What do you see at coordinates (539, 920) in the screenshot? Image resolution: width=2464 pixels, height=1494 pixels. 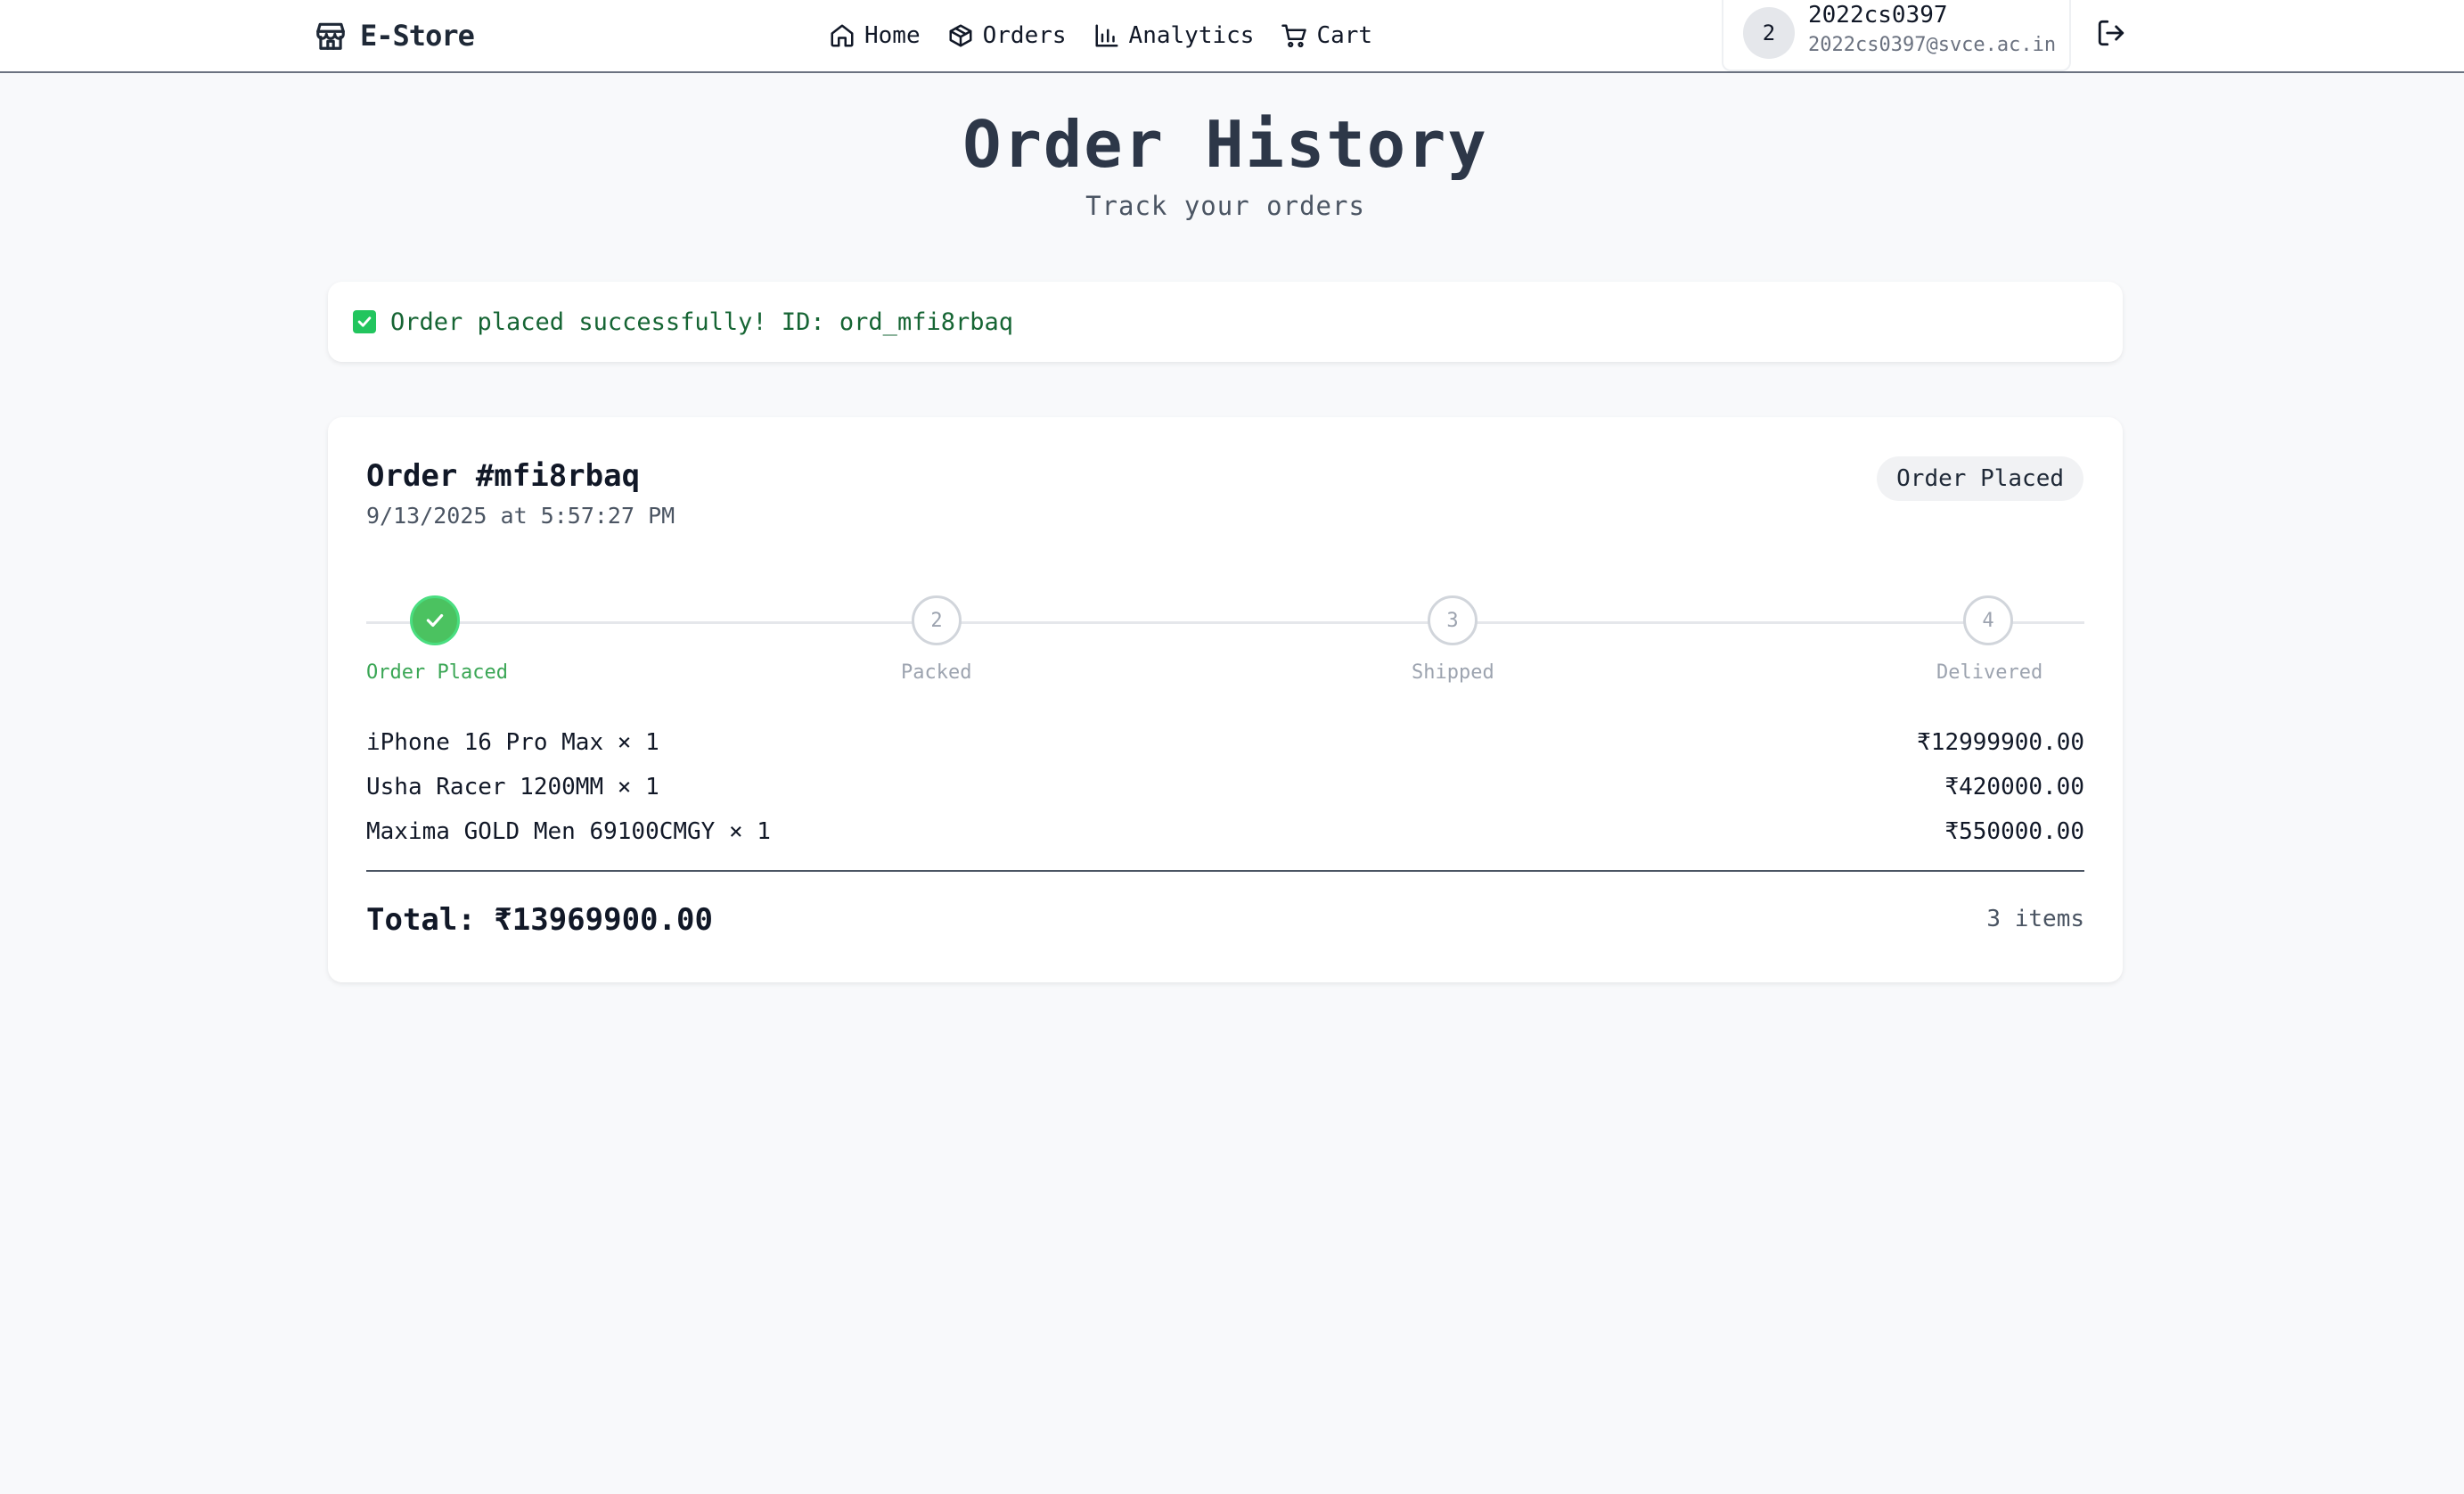 I see `order-total: Total: ₹13969900.00` at bounding box center [539, 920].